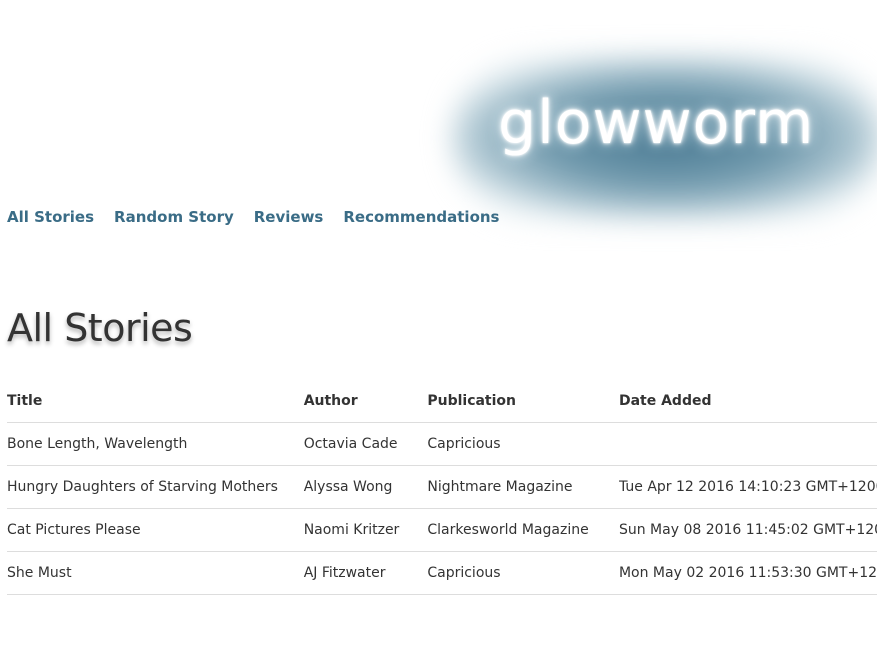 Image resolution: width=877 pixels, height=658 pixels. I want to click on story-title-cell: Bone Length, Wavelength, so click(155, 444).